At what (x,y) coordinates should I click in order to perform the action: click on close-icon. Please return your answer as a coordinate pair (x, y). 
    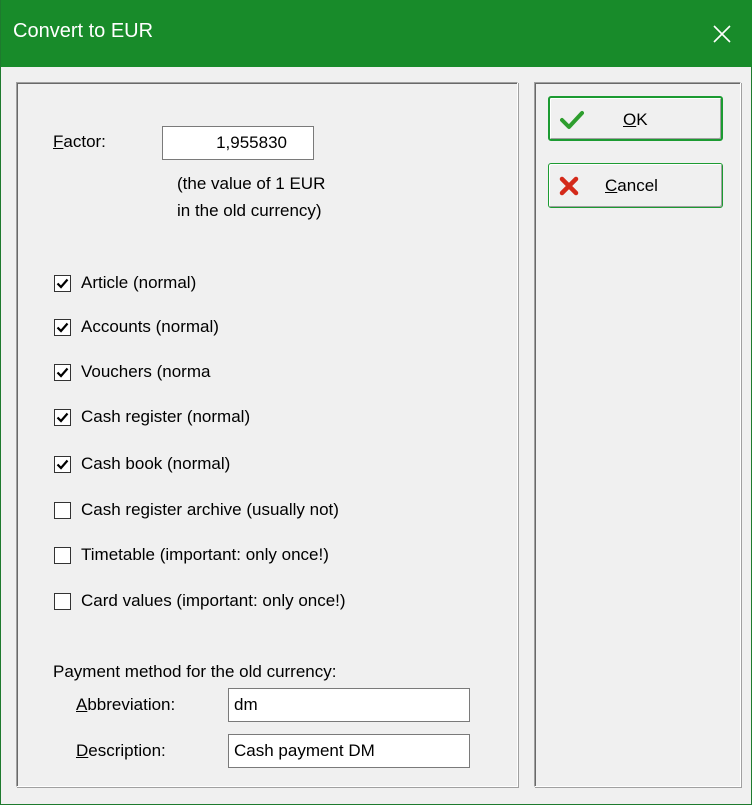
    Looking at the image, I should click on (722, 33).